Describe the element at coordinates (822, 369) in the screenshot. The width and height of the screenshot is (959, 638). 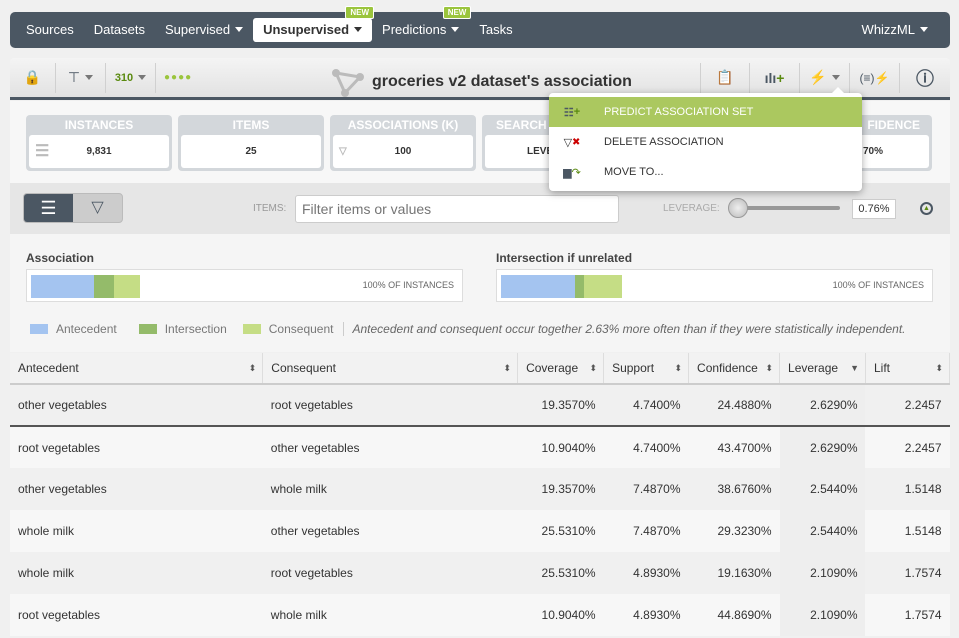
I see `column-header-leverage: Leverage ▼` at that location.